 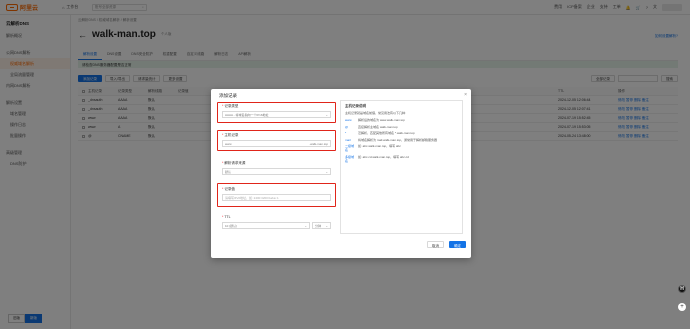 What do you see at coordinates (380, 133) in the screenshot?
I see `help-row: * 泛解析，匹配其他所有域名 *.walk-man.top` at bounding box center [380, 133].